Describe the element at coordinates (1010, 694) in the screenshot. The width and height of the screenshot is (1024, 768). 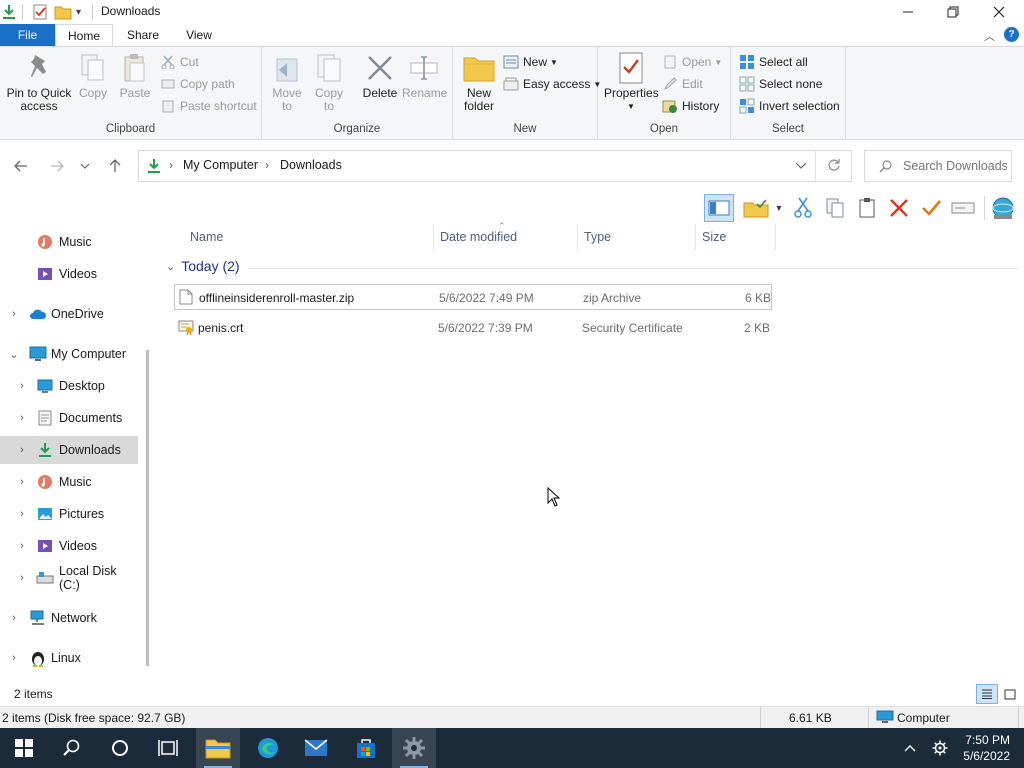
I see `large-icons-view-icon` at that location.